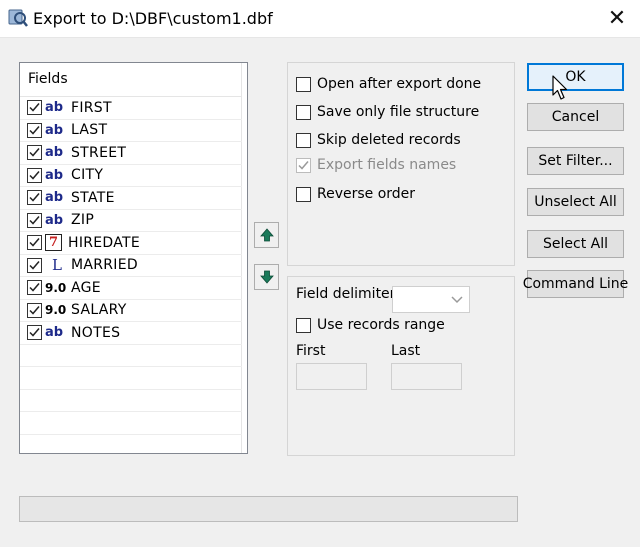  Describe the element at coordinates (303, 140) in the screenshot. I see `skip-deleted-checkbox` at that location.